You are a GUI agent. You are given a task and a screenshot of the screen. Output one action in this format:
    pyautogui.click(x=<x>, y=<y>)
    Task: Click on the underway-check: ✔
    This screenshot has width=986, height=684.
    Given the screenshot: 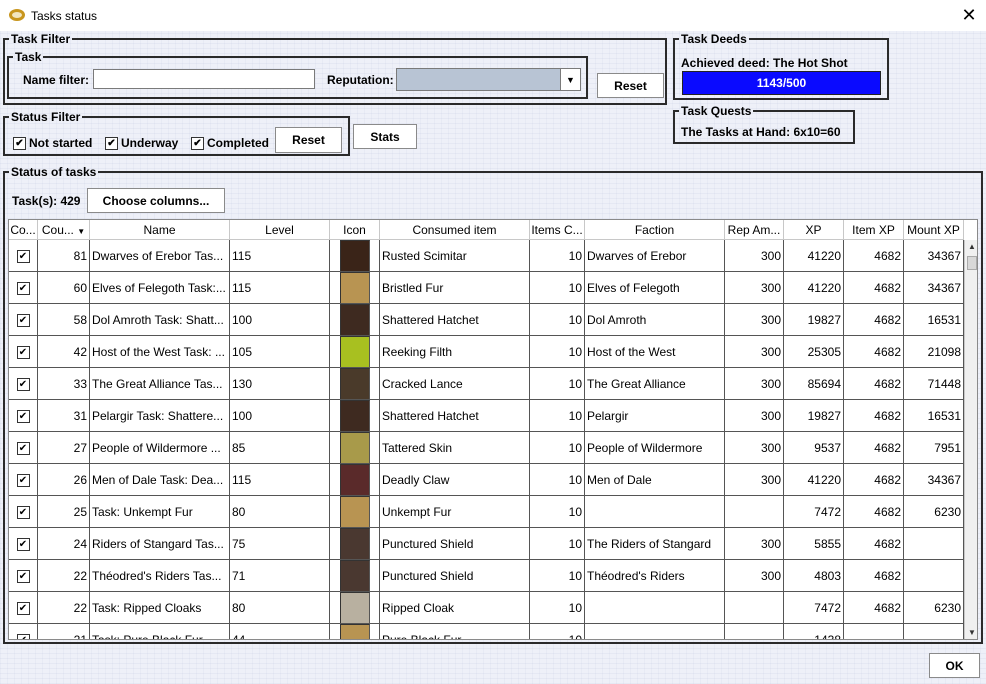 What is the action you would take?
    pyautogui.click(x=111, y=143)
    